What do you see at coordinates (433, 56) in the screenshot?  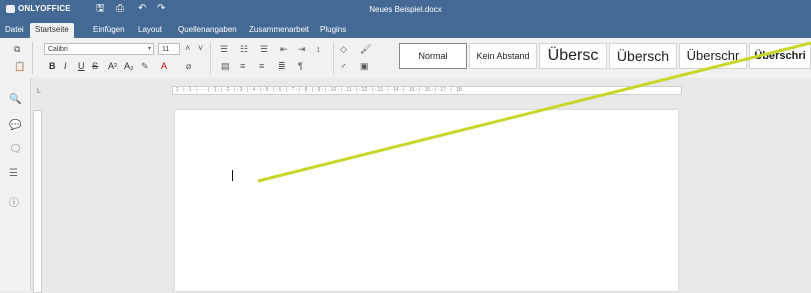 I see `style-normal: Normal` at bounding box center [433, 56].